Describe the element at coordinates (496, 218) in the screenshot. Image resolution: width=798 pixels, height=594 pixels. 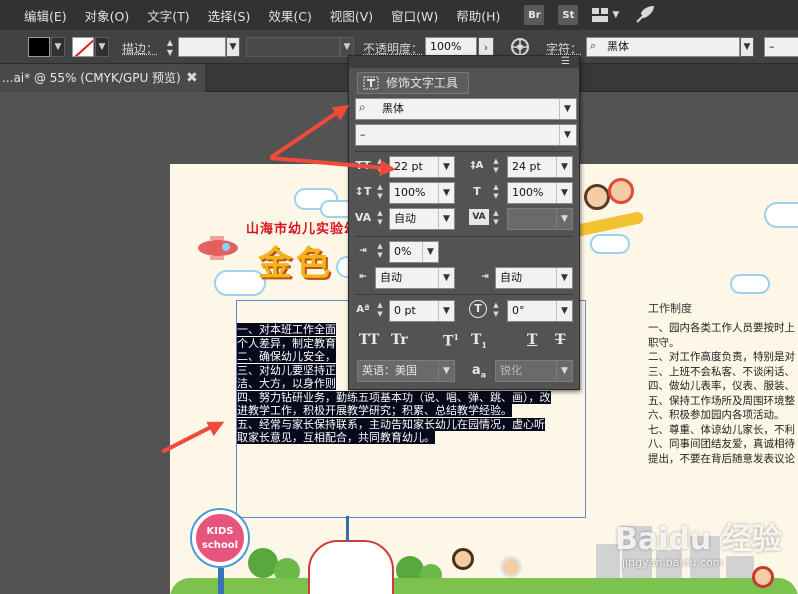
I see `tracking-stepper: ▲ ▼` at that location.